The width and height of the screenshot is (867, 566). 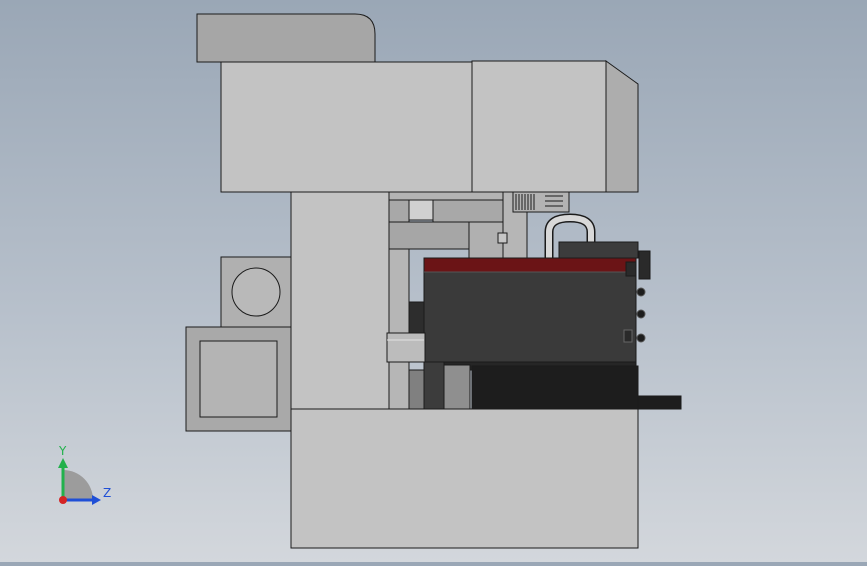 What do you see at coordinates (238, 379) in the screenshot?
I see `side-panel-inner` at bounding box center [238, 379].